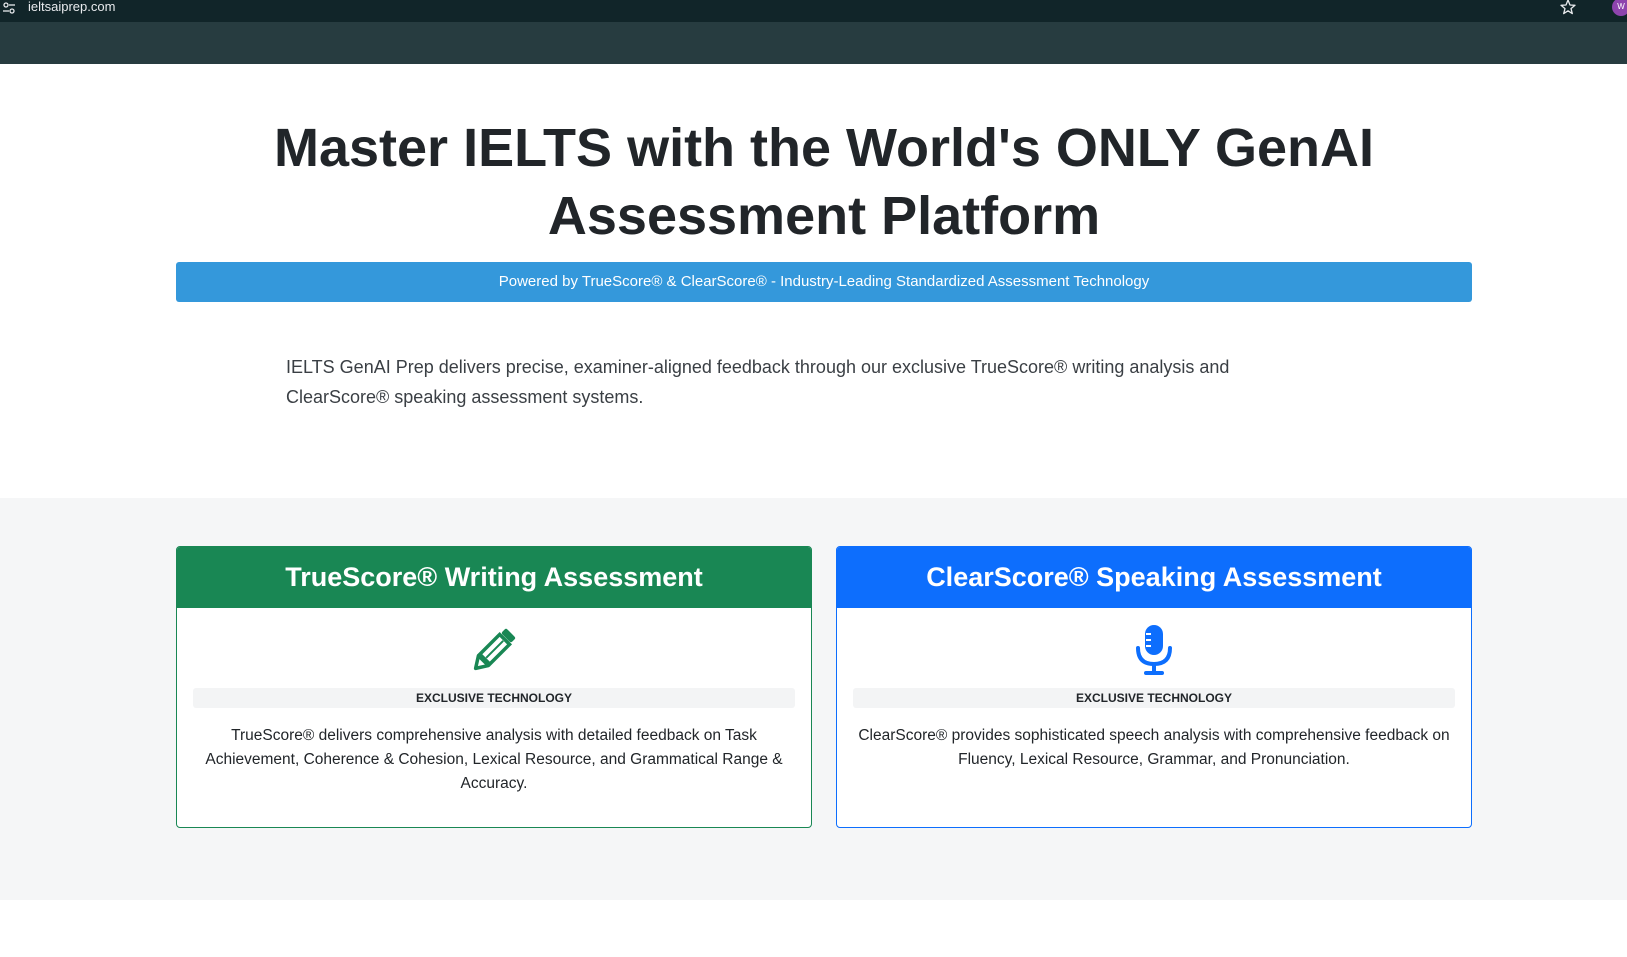 The image size is (1627, 957). I want to click on page-bottom-spacer, so click(813, 928).